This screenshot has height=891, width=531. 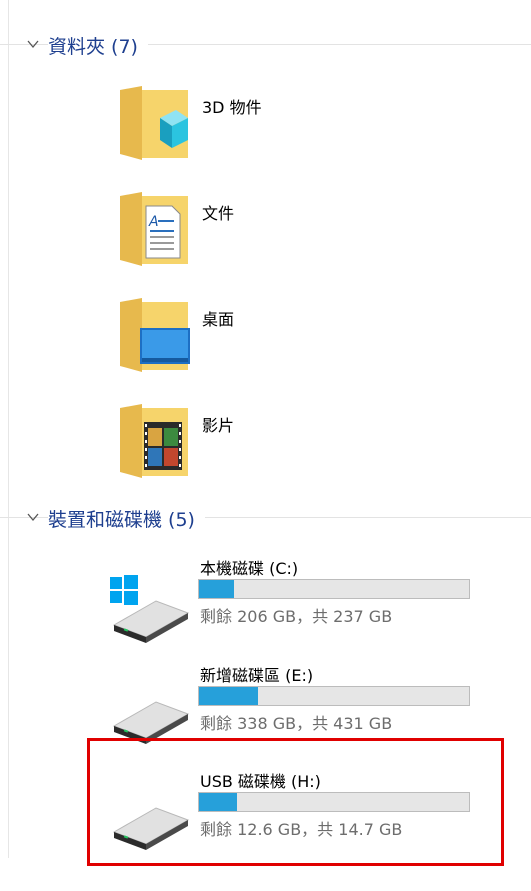 What do you see at coordinates (265, 518) in the screenshot?
I see `group-header-devices: 裝置和磁碟機 (5)` at bounding box center [265, 518].